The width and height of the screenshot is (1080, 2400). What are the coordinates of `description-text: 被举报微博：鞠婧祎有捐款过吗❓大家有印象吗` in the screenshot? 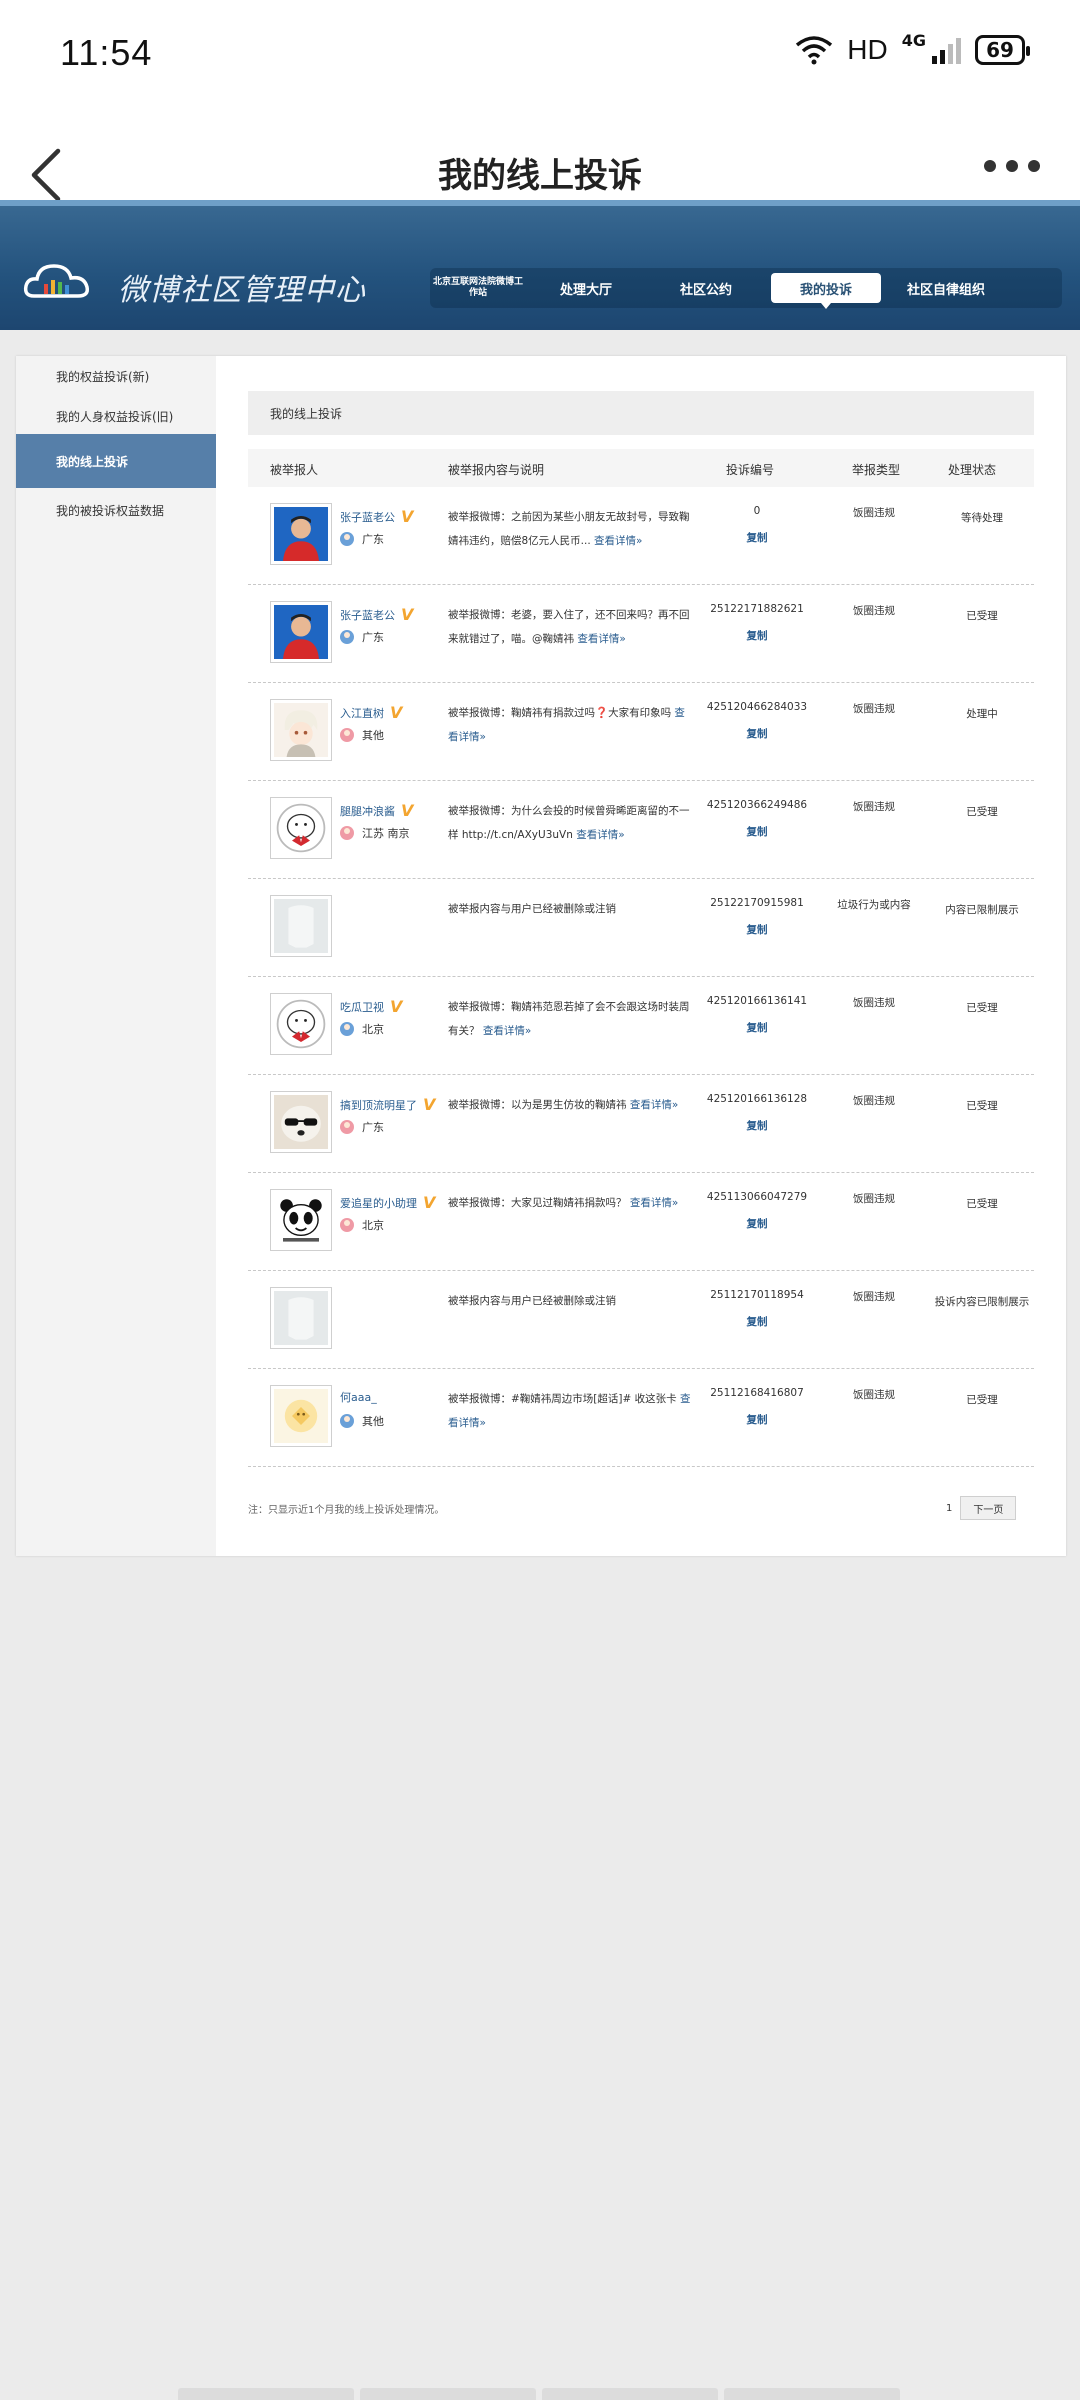 It's located at (560, 713).